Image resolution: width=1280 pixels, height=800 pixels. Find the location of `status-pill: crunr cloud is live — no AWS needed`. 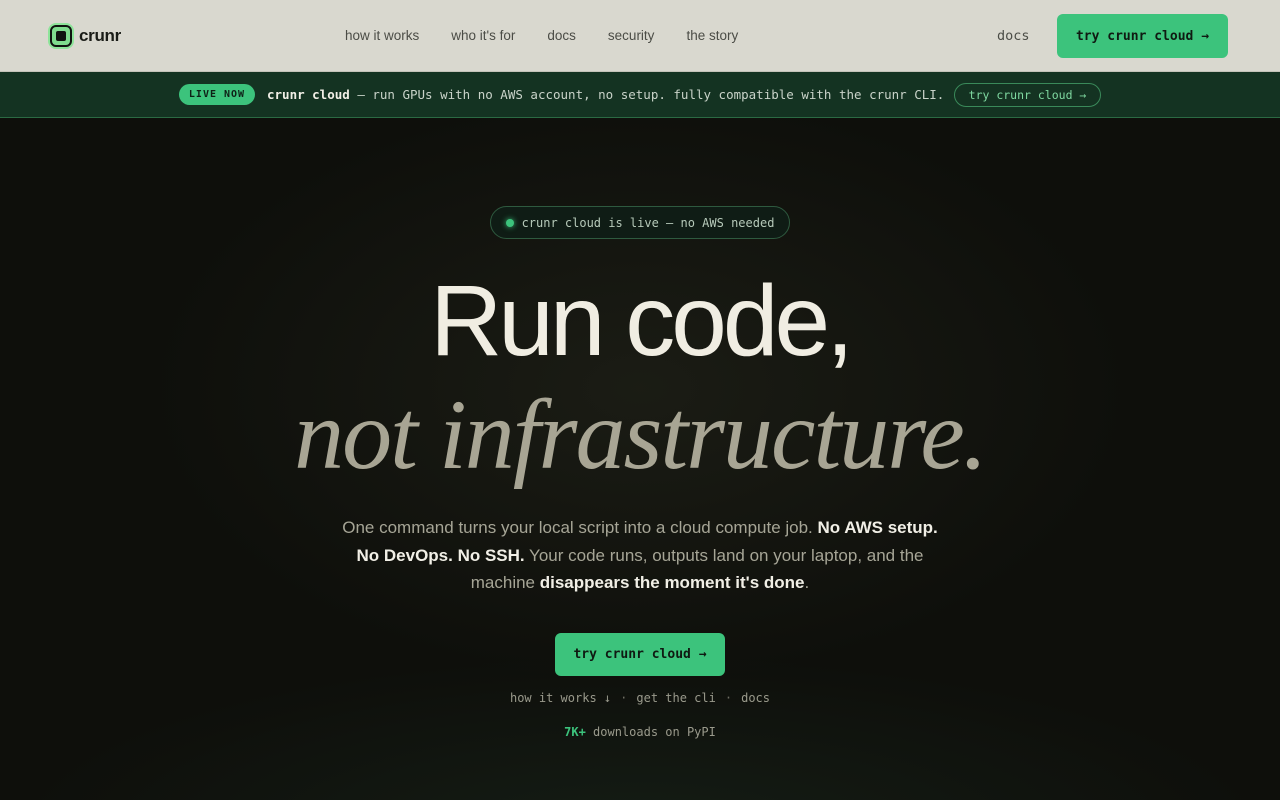

status-pill: crunr cloud is live — no AWS needed is located at coordinates (640, 222).